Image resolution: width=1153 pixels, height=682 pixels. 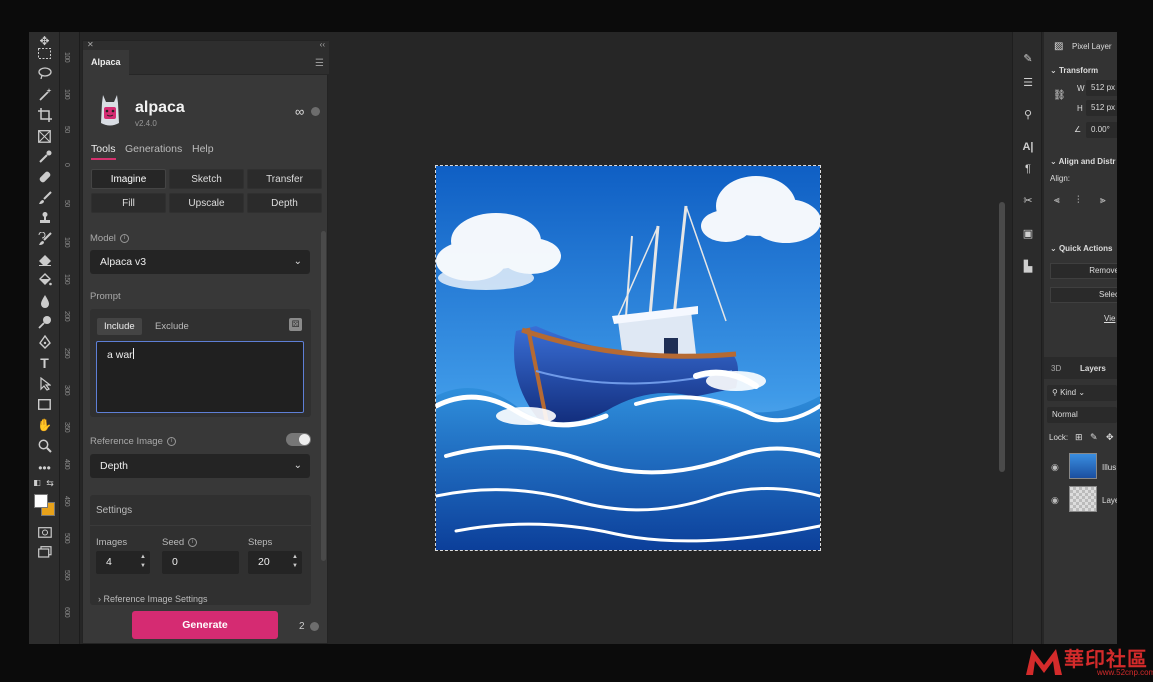 I want to click on zoom-icon, so click(x=44, y=446).